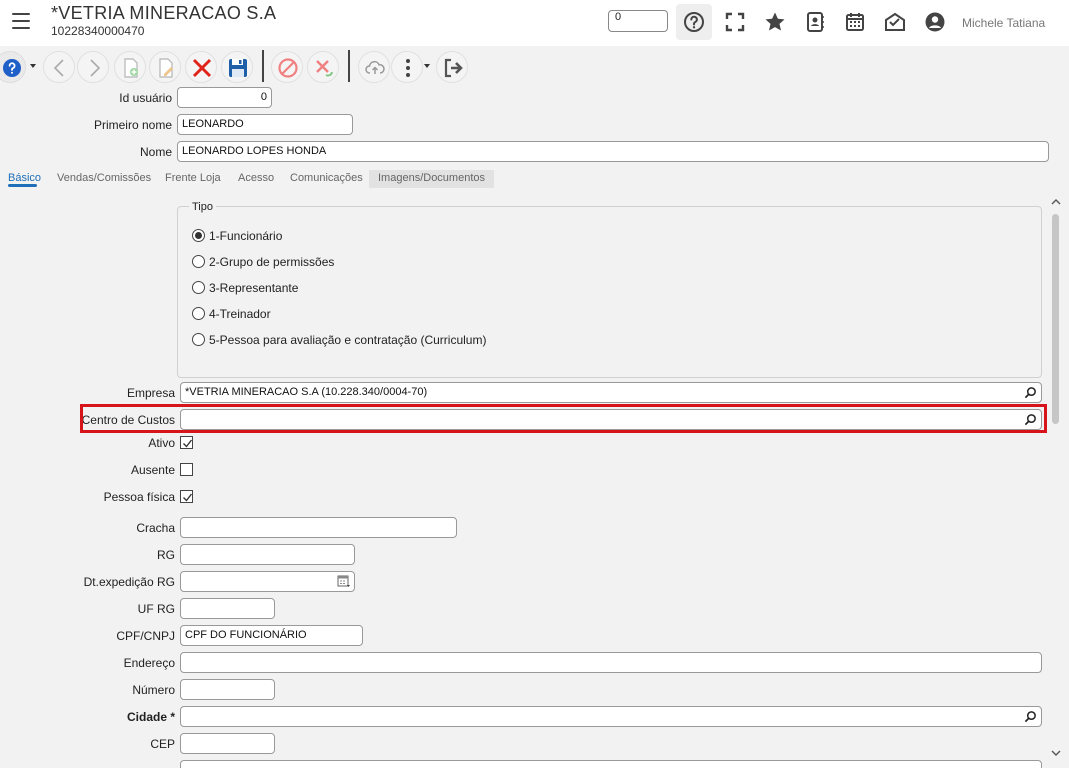 The width and height of the screenshot is (1069, 768). Describe the element at coordinates (895, 22) in the screenshot. I see `mail-check-icon` at that location.